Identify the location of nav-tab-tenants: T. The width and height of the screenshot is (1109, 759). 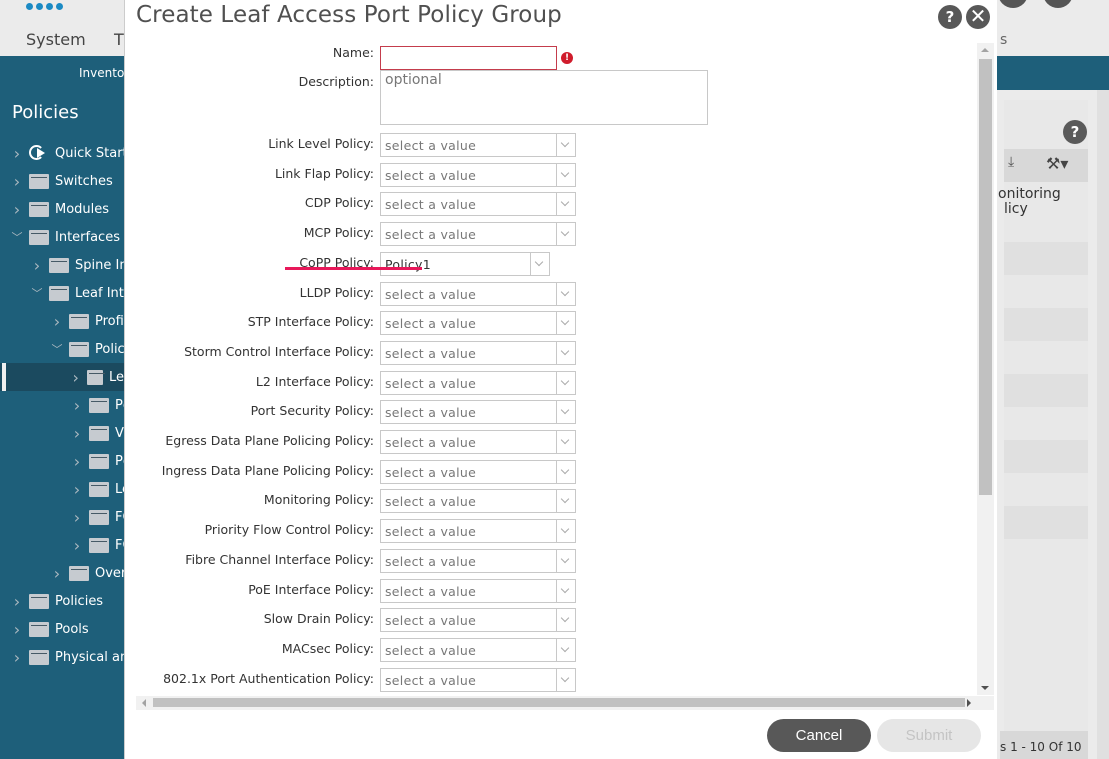
(119, 39).